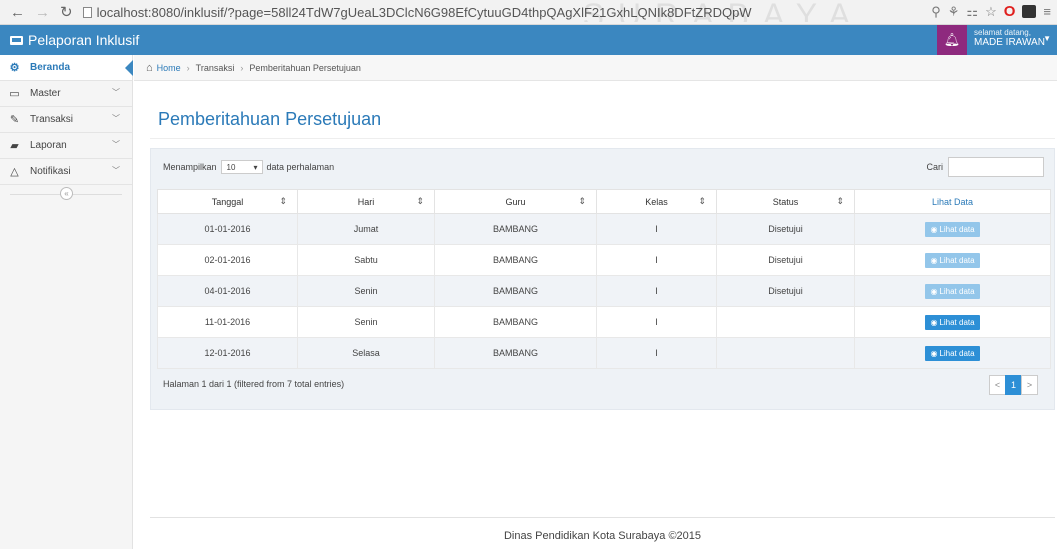 The image size is (1057, 549). I want to click on column-header-status: Status ⇕, so click(785, 201).